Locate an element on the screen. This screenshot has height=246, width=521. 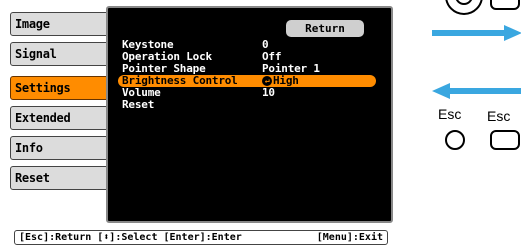
esc-rect-button-icon is located at coordinates (505, 140).